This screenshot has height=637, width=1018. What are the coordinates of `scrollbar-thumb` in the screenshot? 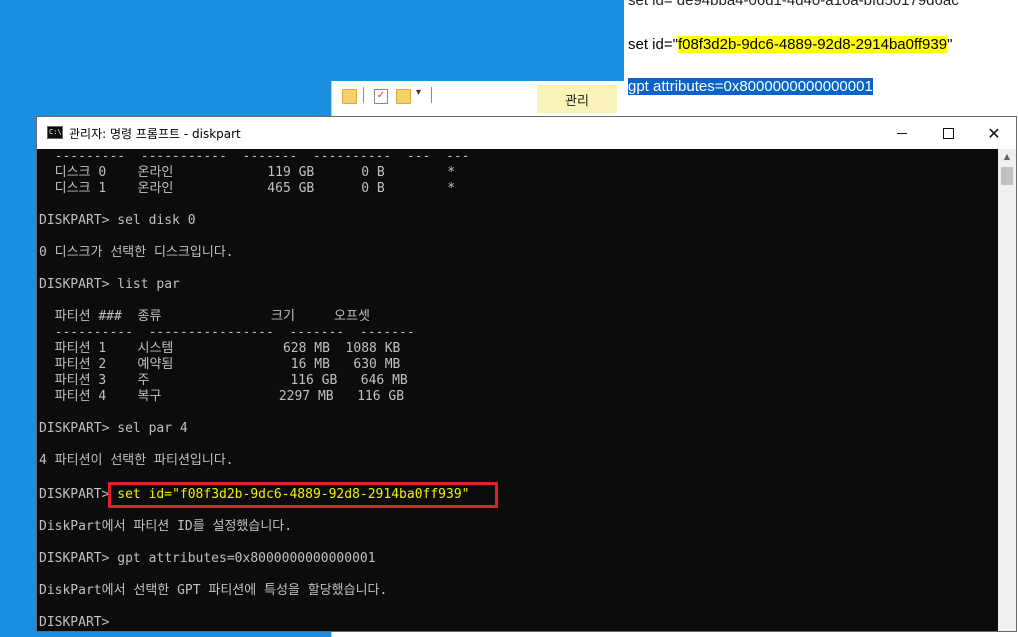 It's located at (1007, 176).